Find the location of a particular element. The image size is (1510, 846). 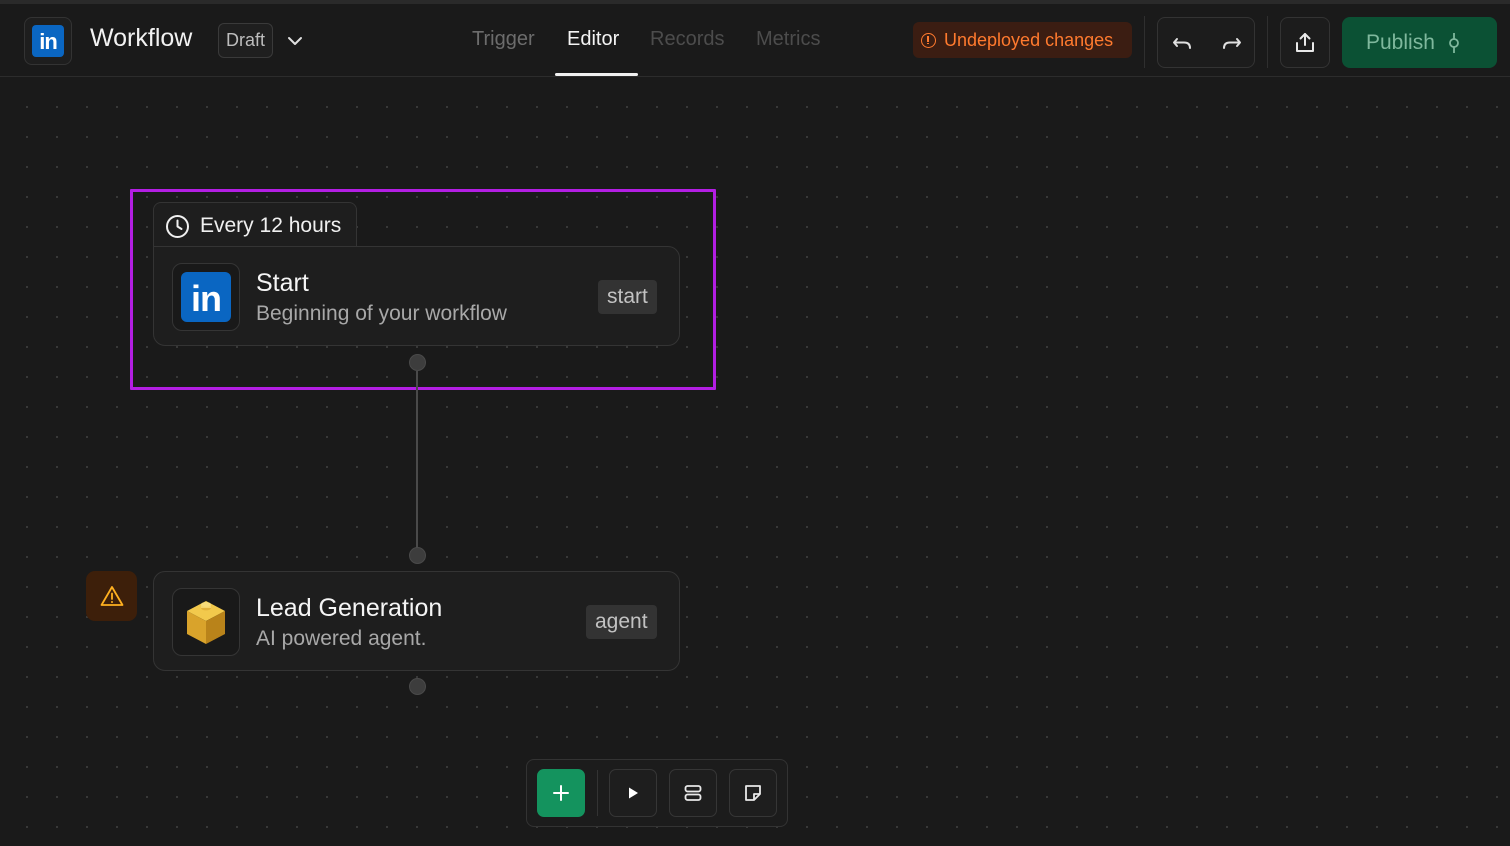

undo-button is located at coordinates (1183, 43).